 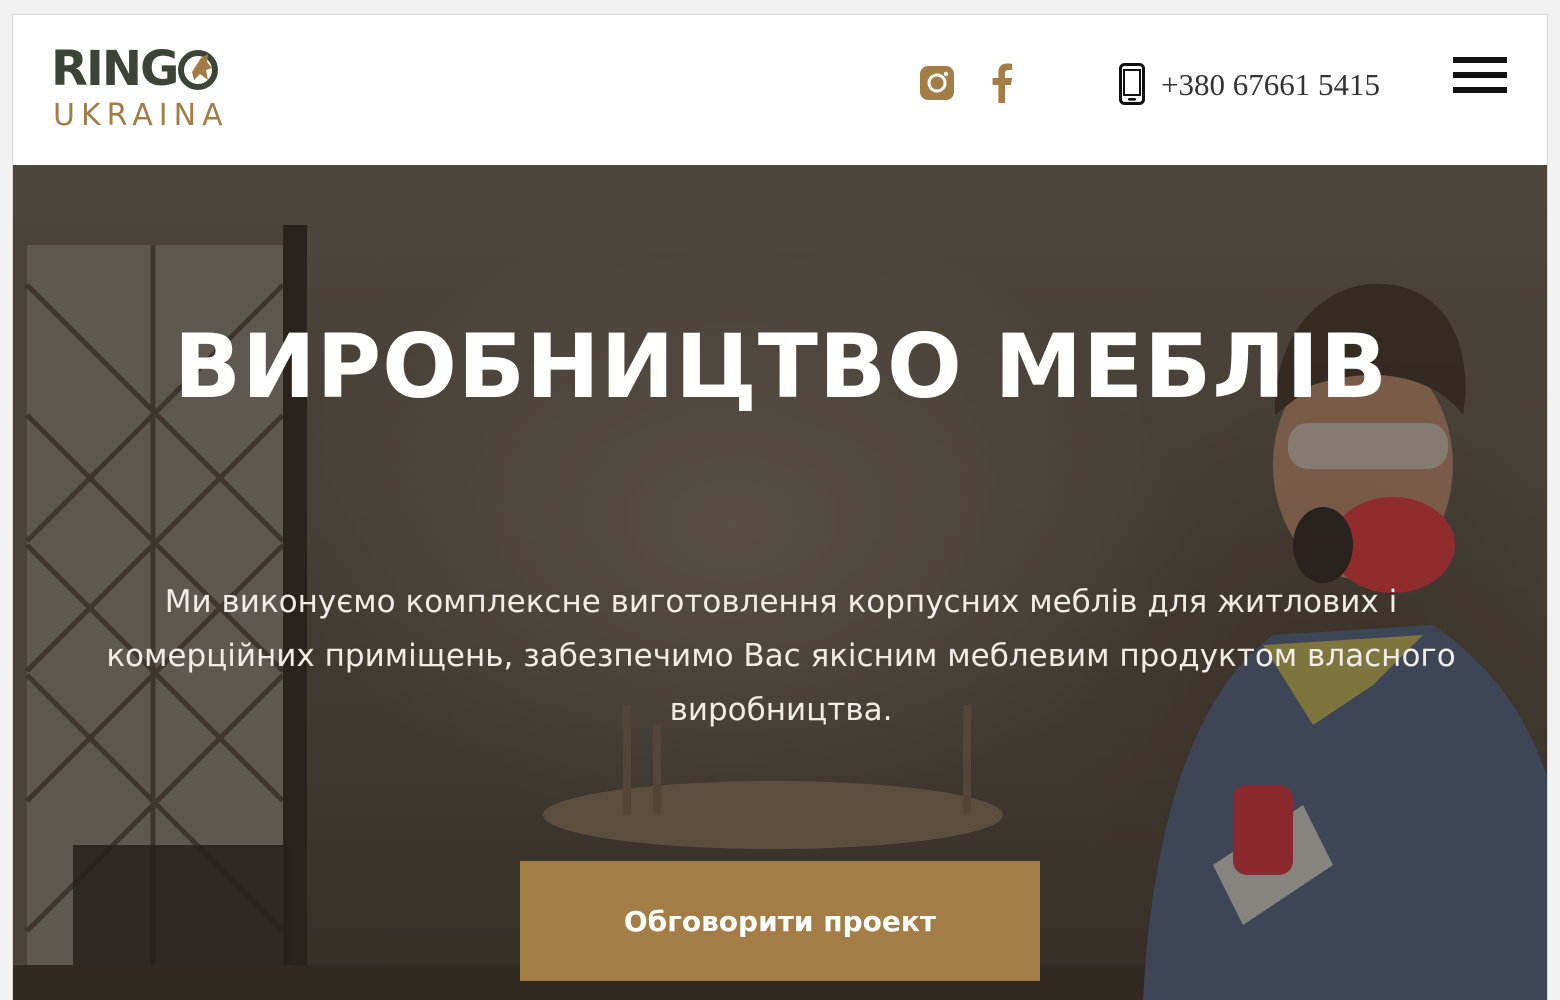 I want to click on instagram-icon, so click(x=937, y=83).